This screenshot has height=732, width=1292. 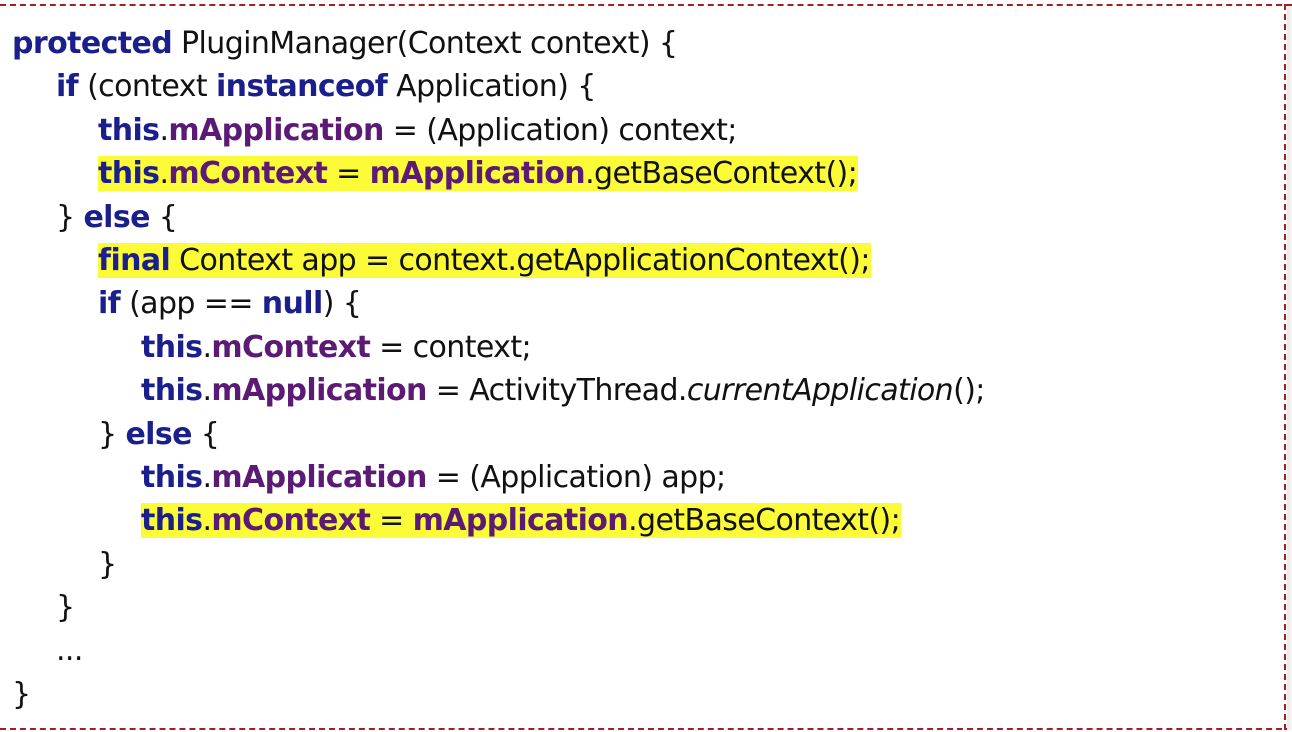 I want to click on code-line-7: if (app == null) {, so click(x=498, y=303).